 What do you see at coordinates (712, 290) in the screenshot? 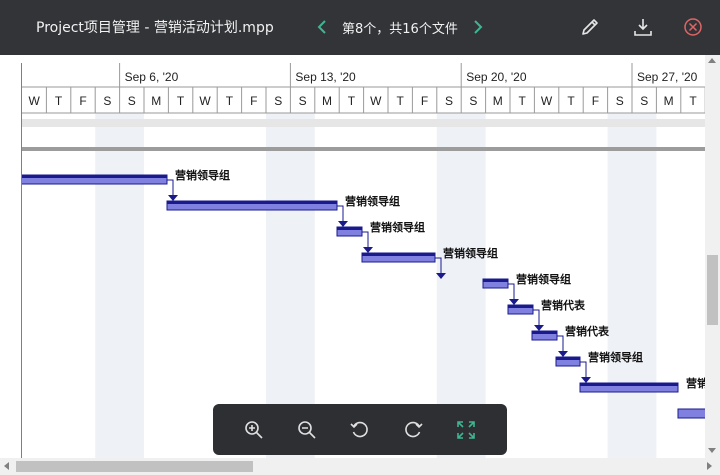
I see `vertical-scroll-thumb` at bounding box center [712, 290].